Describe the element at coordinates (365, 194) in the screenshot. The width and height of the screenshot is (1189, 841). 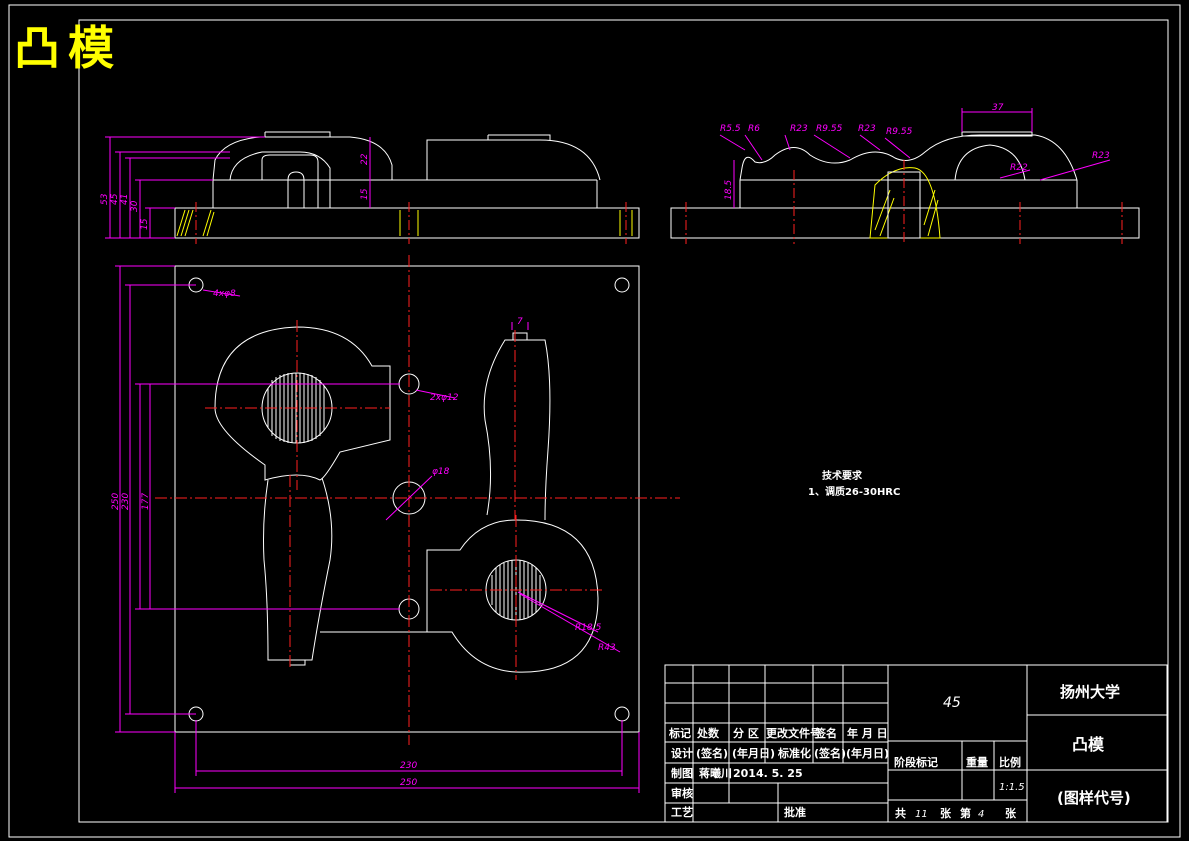
I see `dim-15b: 15` at that location.